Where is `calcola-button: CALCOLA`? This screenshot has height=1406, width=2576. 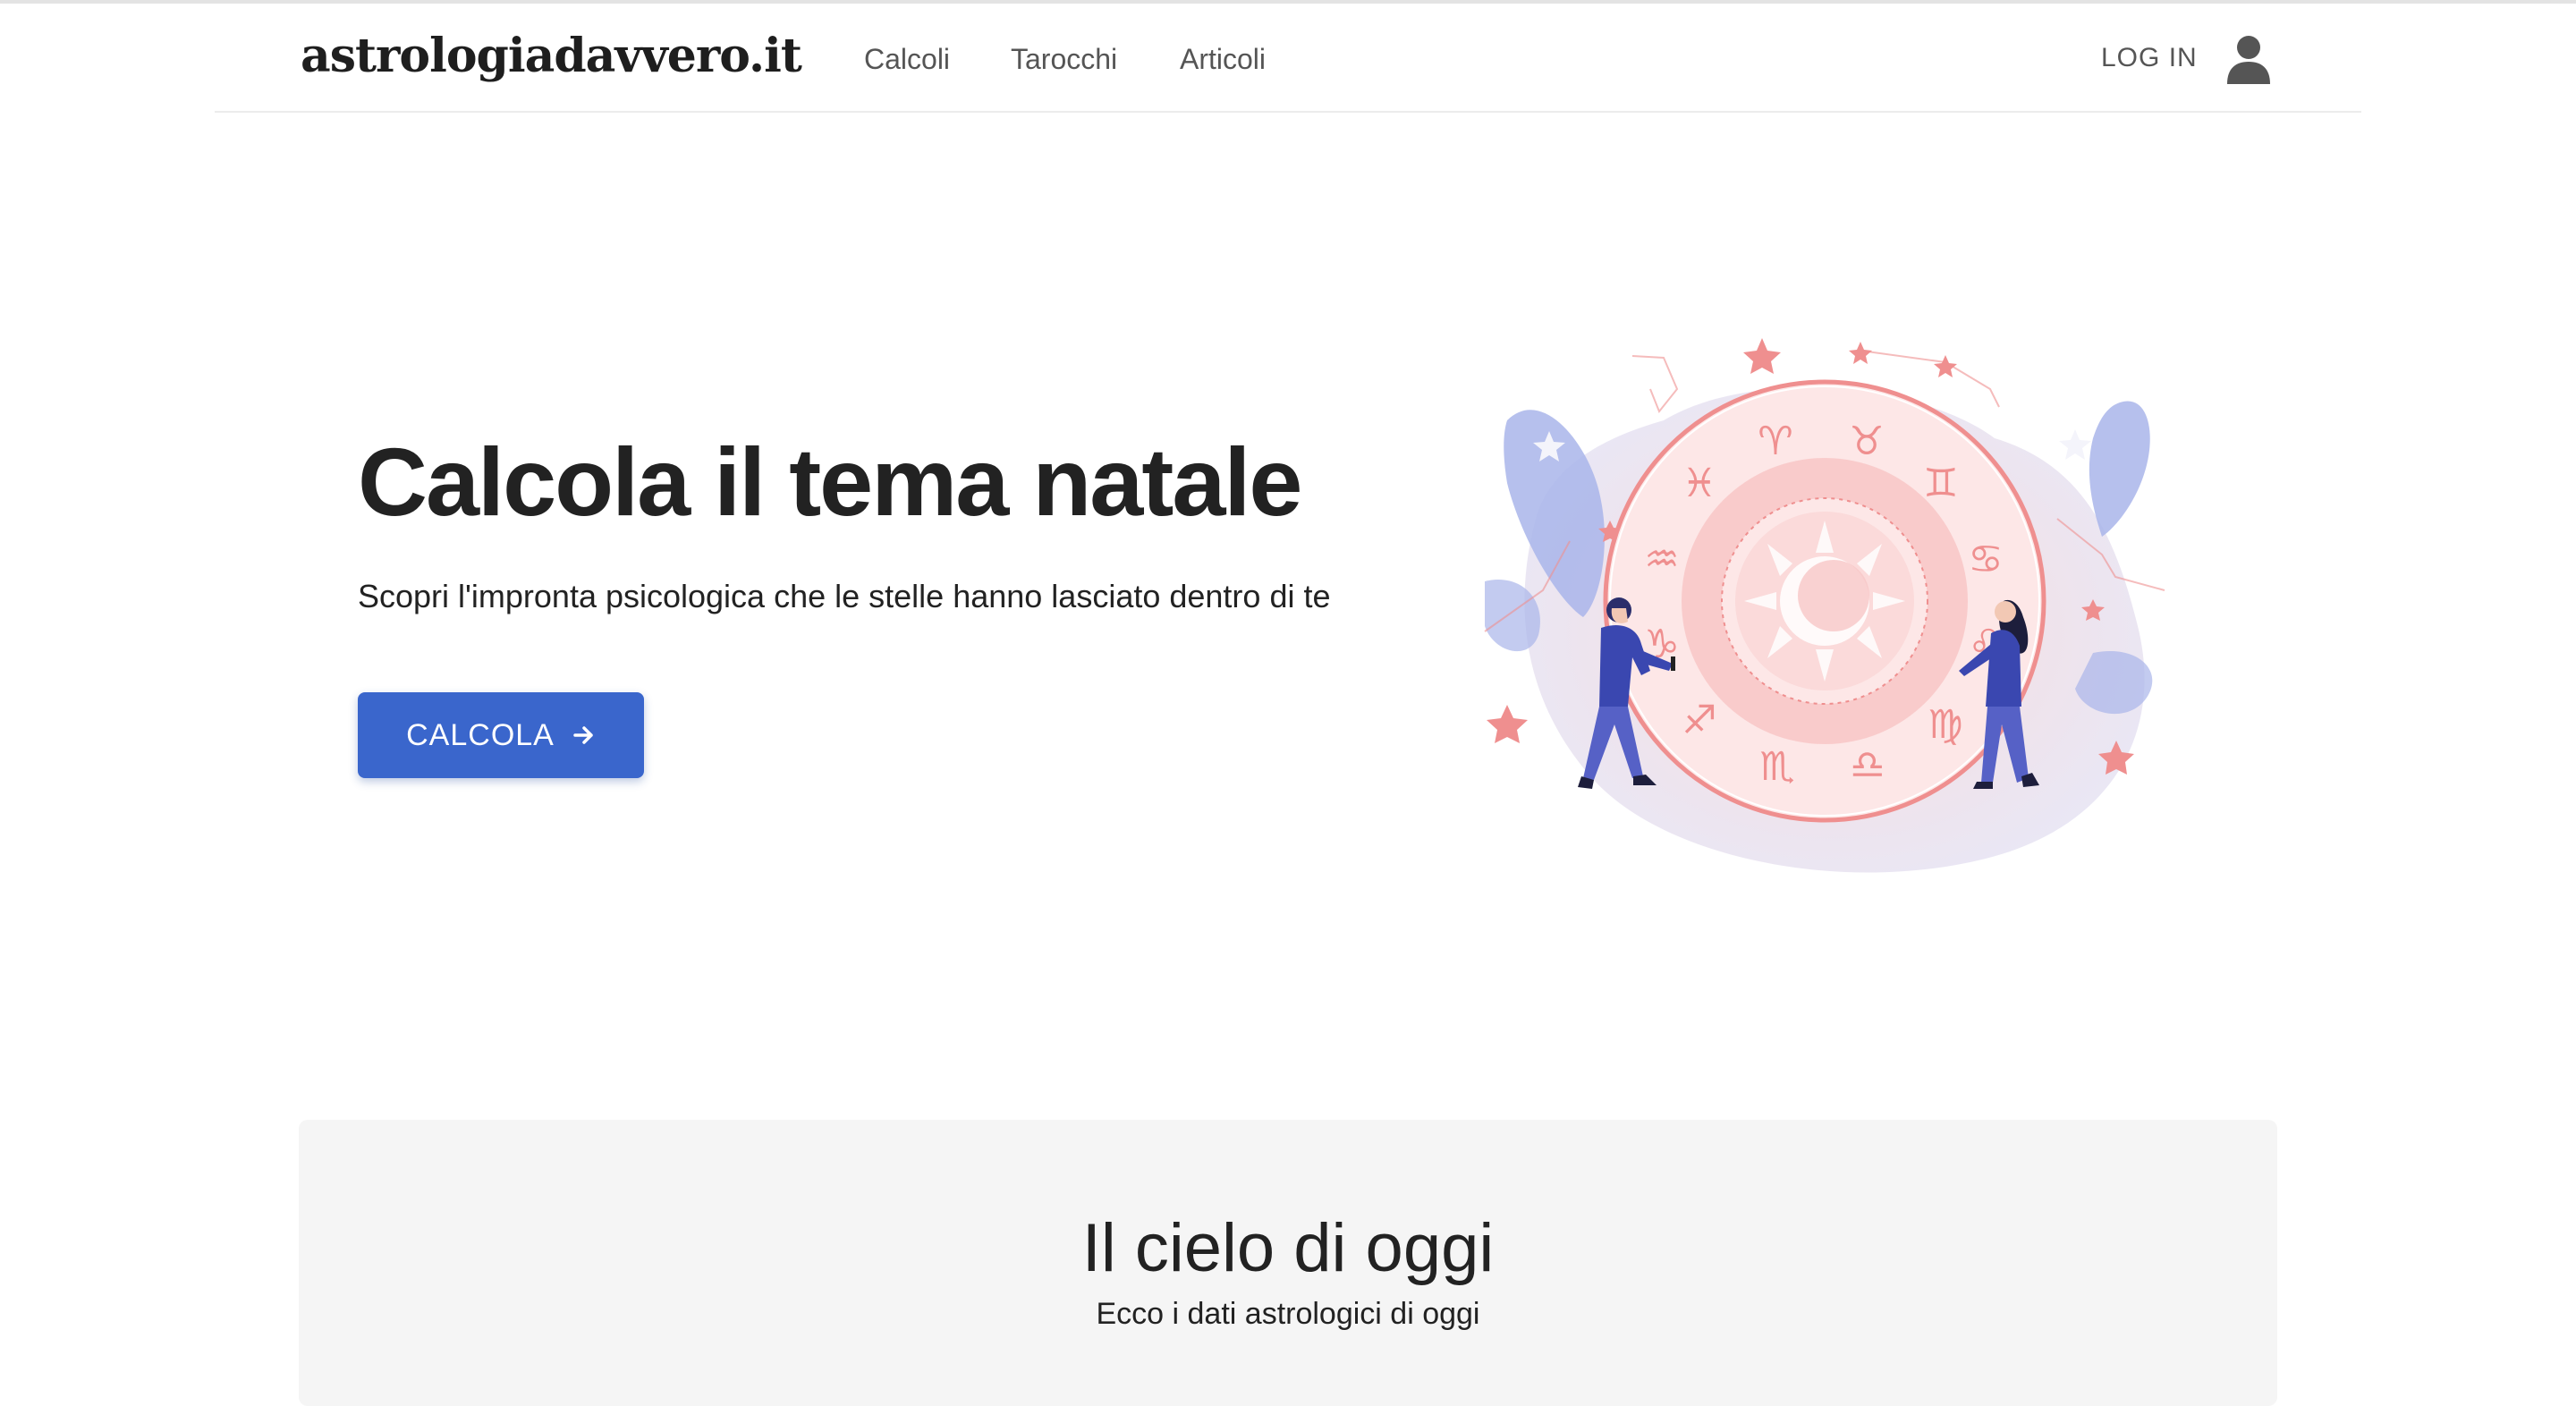 calcola-button: CALCOLA is located at coordinates (501, 735).